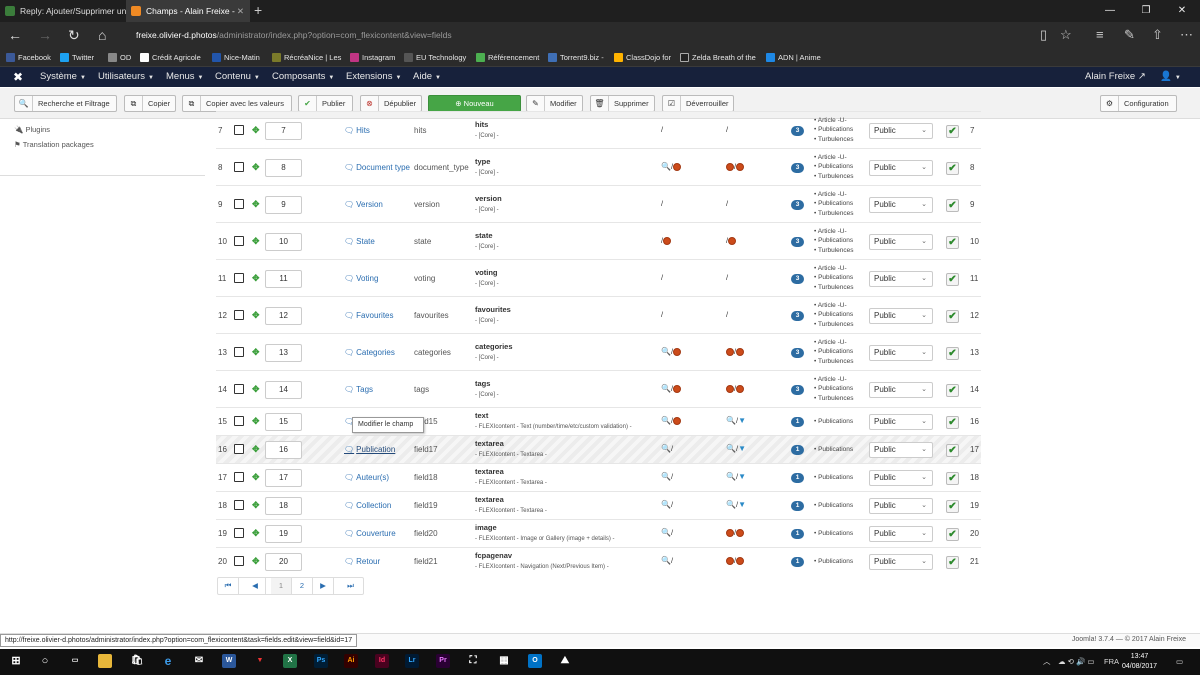 The image size is (1200, 675). What do you see at coordinates (283, 389) in the screenshot?
I see `ordering-input: 14` at bounding box center [283, 389].